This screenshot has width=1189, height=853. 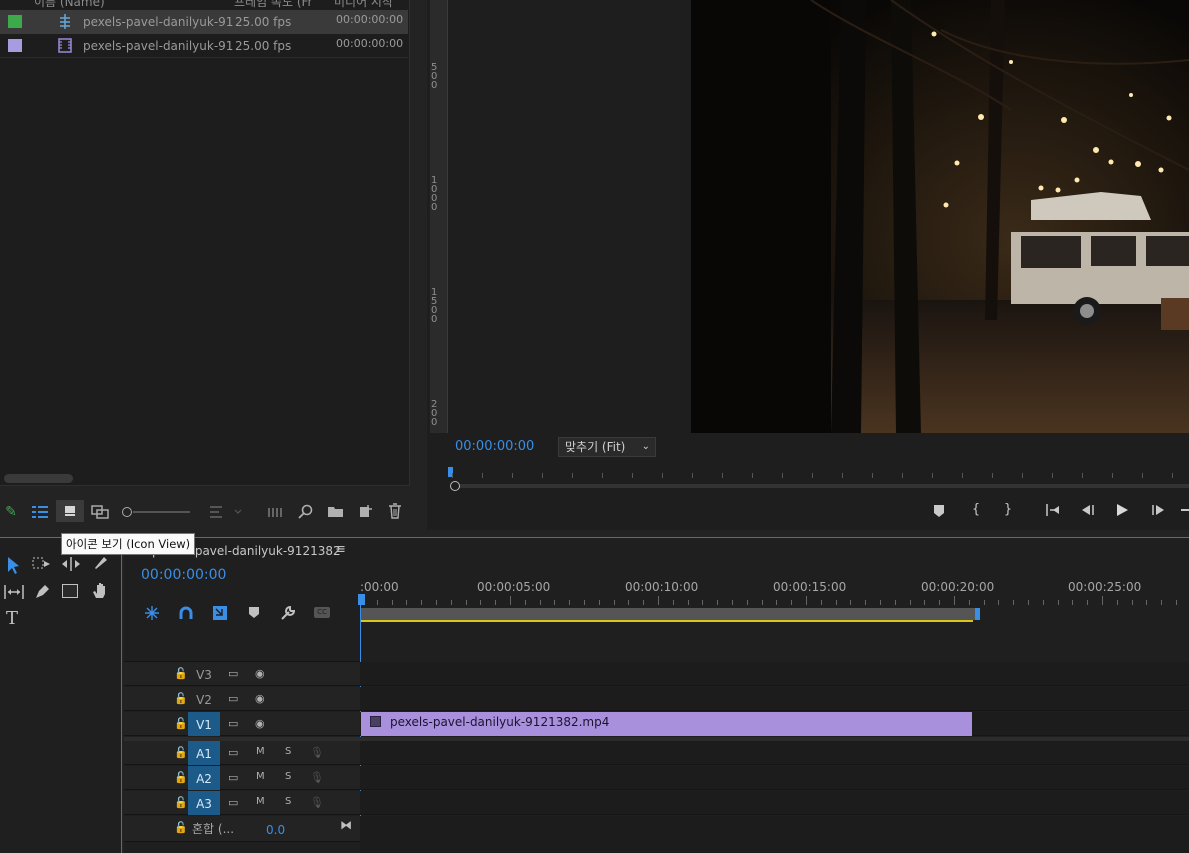 I want to click on type-tool-icon: T, so click(x=12, y=618).